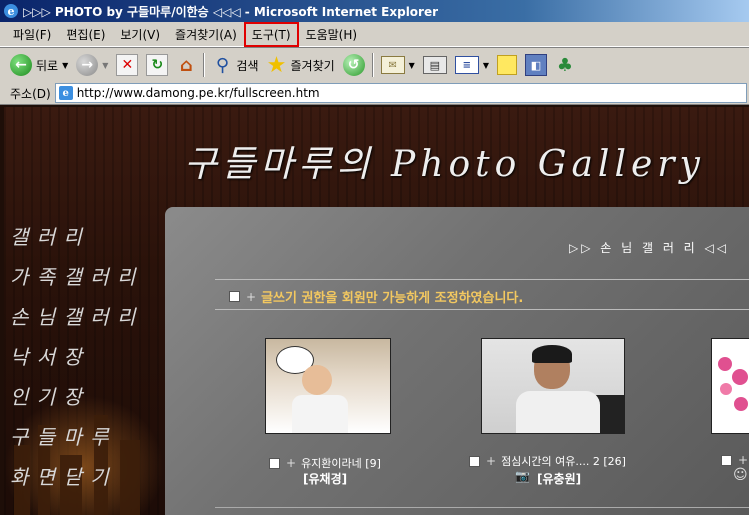  I want to click on address-url: http://www.damong.pe.kr/fullscreen.htm, so click(198, 93).